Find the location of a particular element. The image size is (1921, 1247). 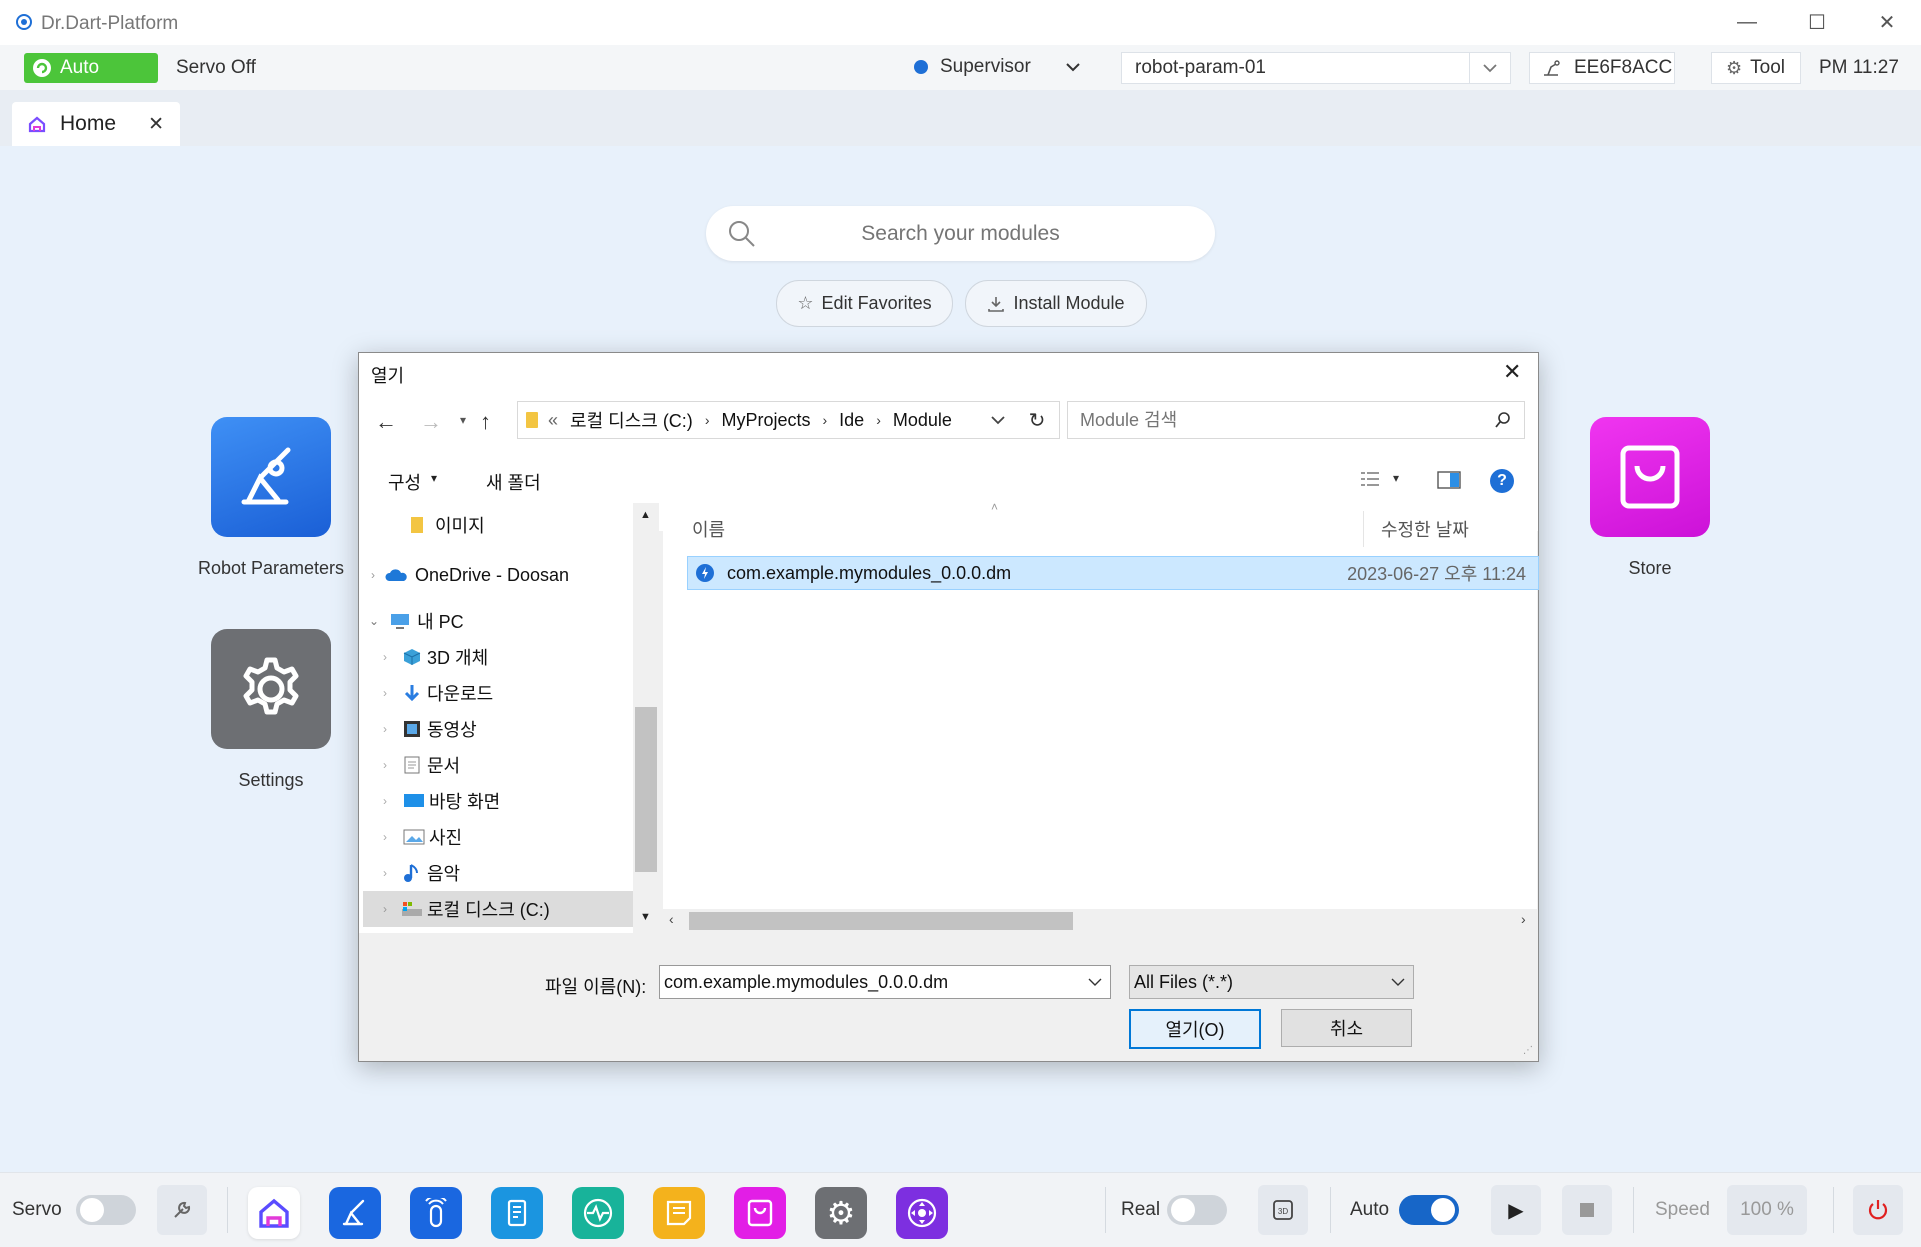

nav-item-pictures: › 사진 is located at coordinates (496, 837).